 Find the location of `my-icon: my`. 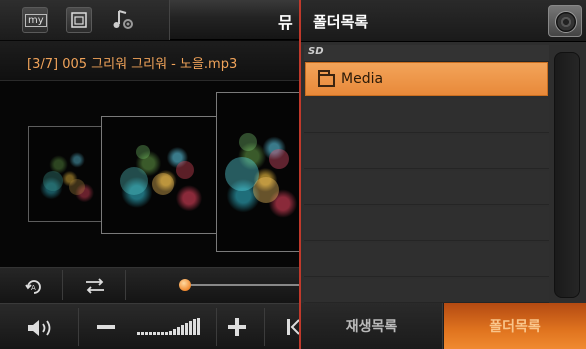

my-icon: my is located at coordinates (36, 20).